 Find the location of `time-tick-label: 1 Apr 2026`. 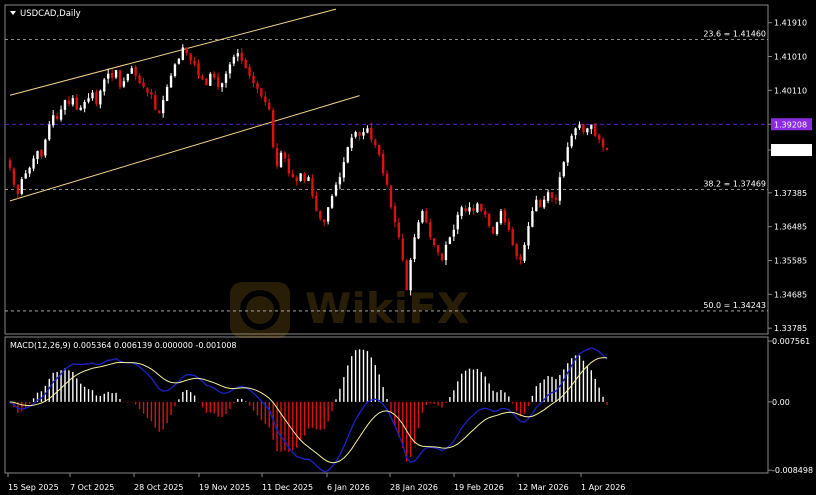

time-tick-label: 1 Apr 2026 is located at coordinates (603, 487).